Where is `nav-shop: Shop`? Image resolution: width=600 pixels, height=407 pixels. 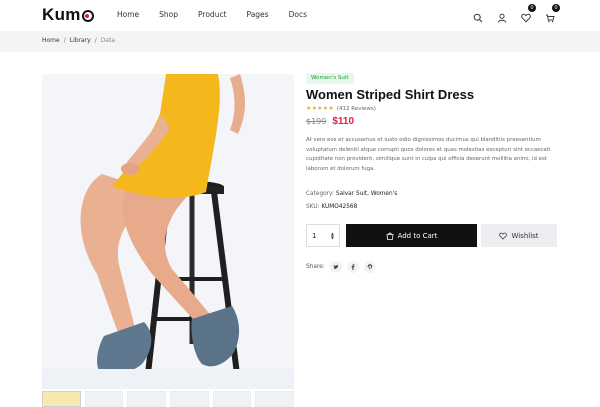
nav-shop: Shop is located at coordinates (168, 14).